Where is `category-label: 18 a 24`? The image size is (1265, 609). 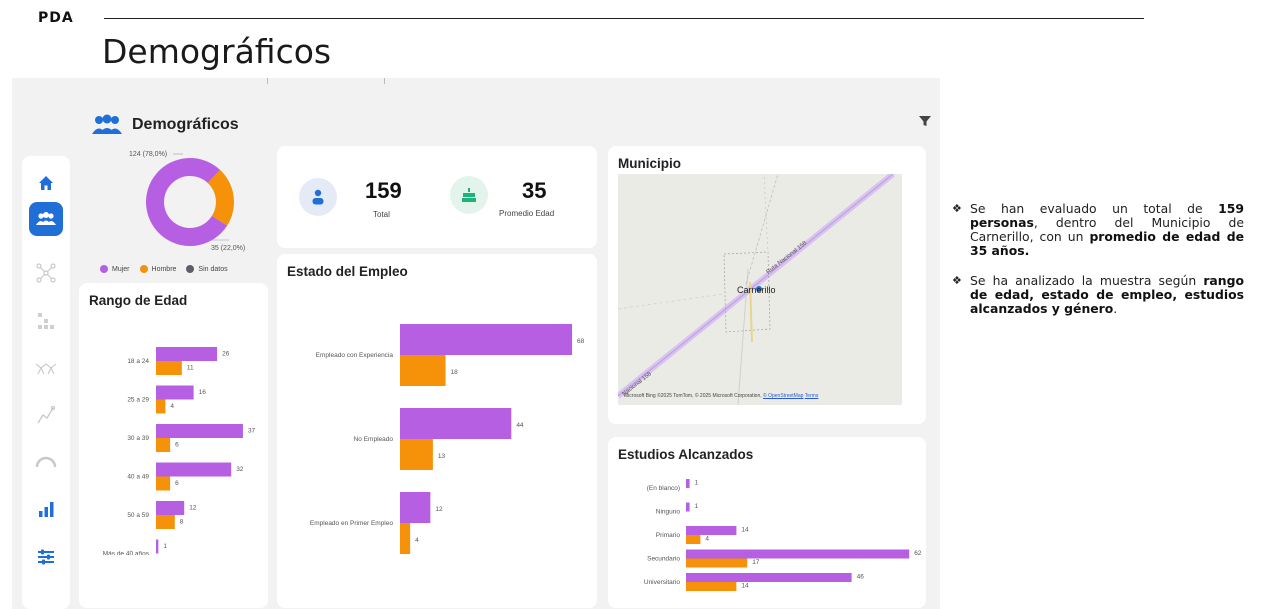
category-label: 18 a 24 is located at coordinates (138, 361).